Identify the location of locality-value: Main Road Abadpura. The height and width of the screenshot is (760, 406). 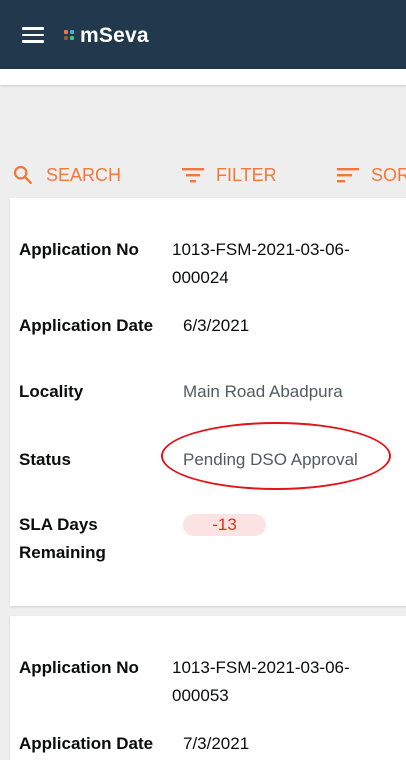
(263, 391).